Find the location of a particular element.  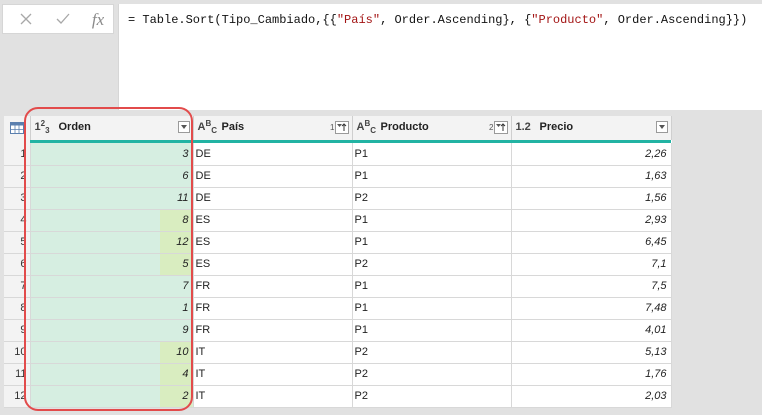

table-row: 2 6 DE P1 1,63 is located at coordinates (338, 176).